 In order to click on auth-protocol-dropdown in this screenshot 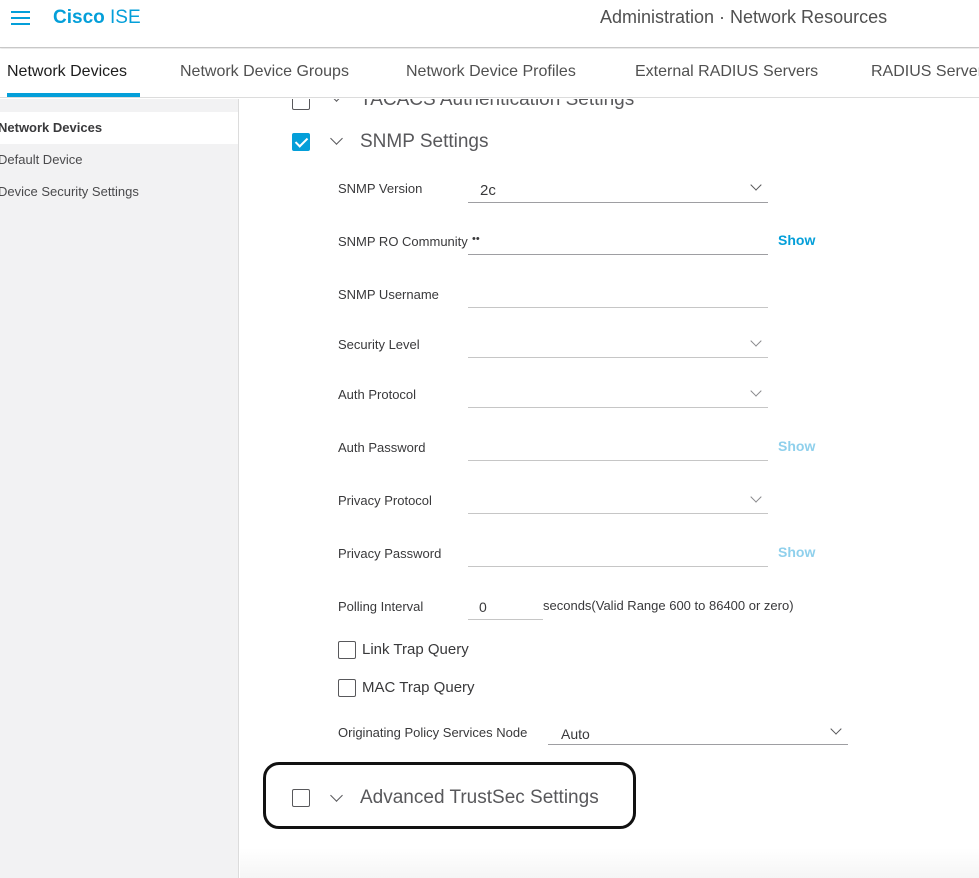, I will do `click(618, 407)`.